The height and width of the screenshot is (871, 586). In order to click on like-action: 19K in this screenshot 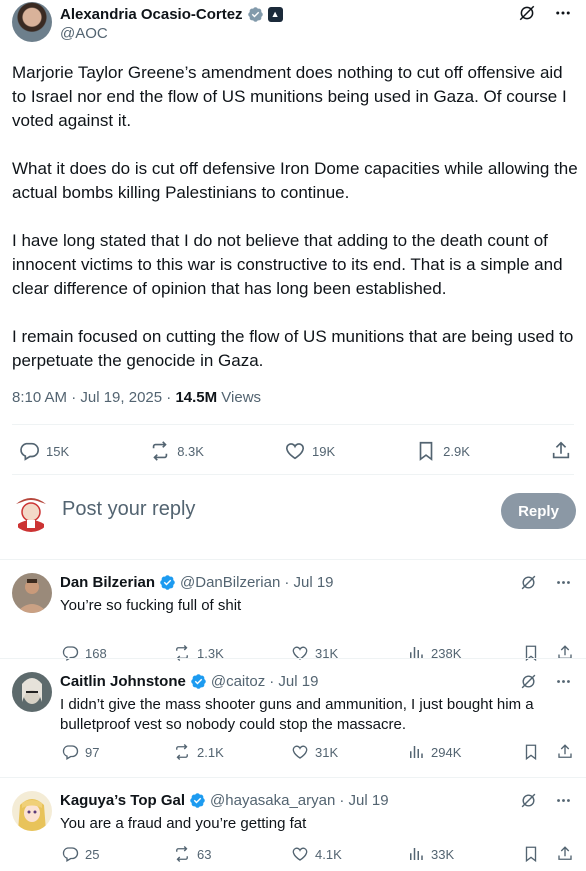, I will do `click(309, 451)`.